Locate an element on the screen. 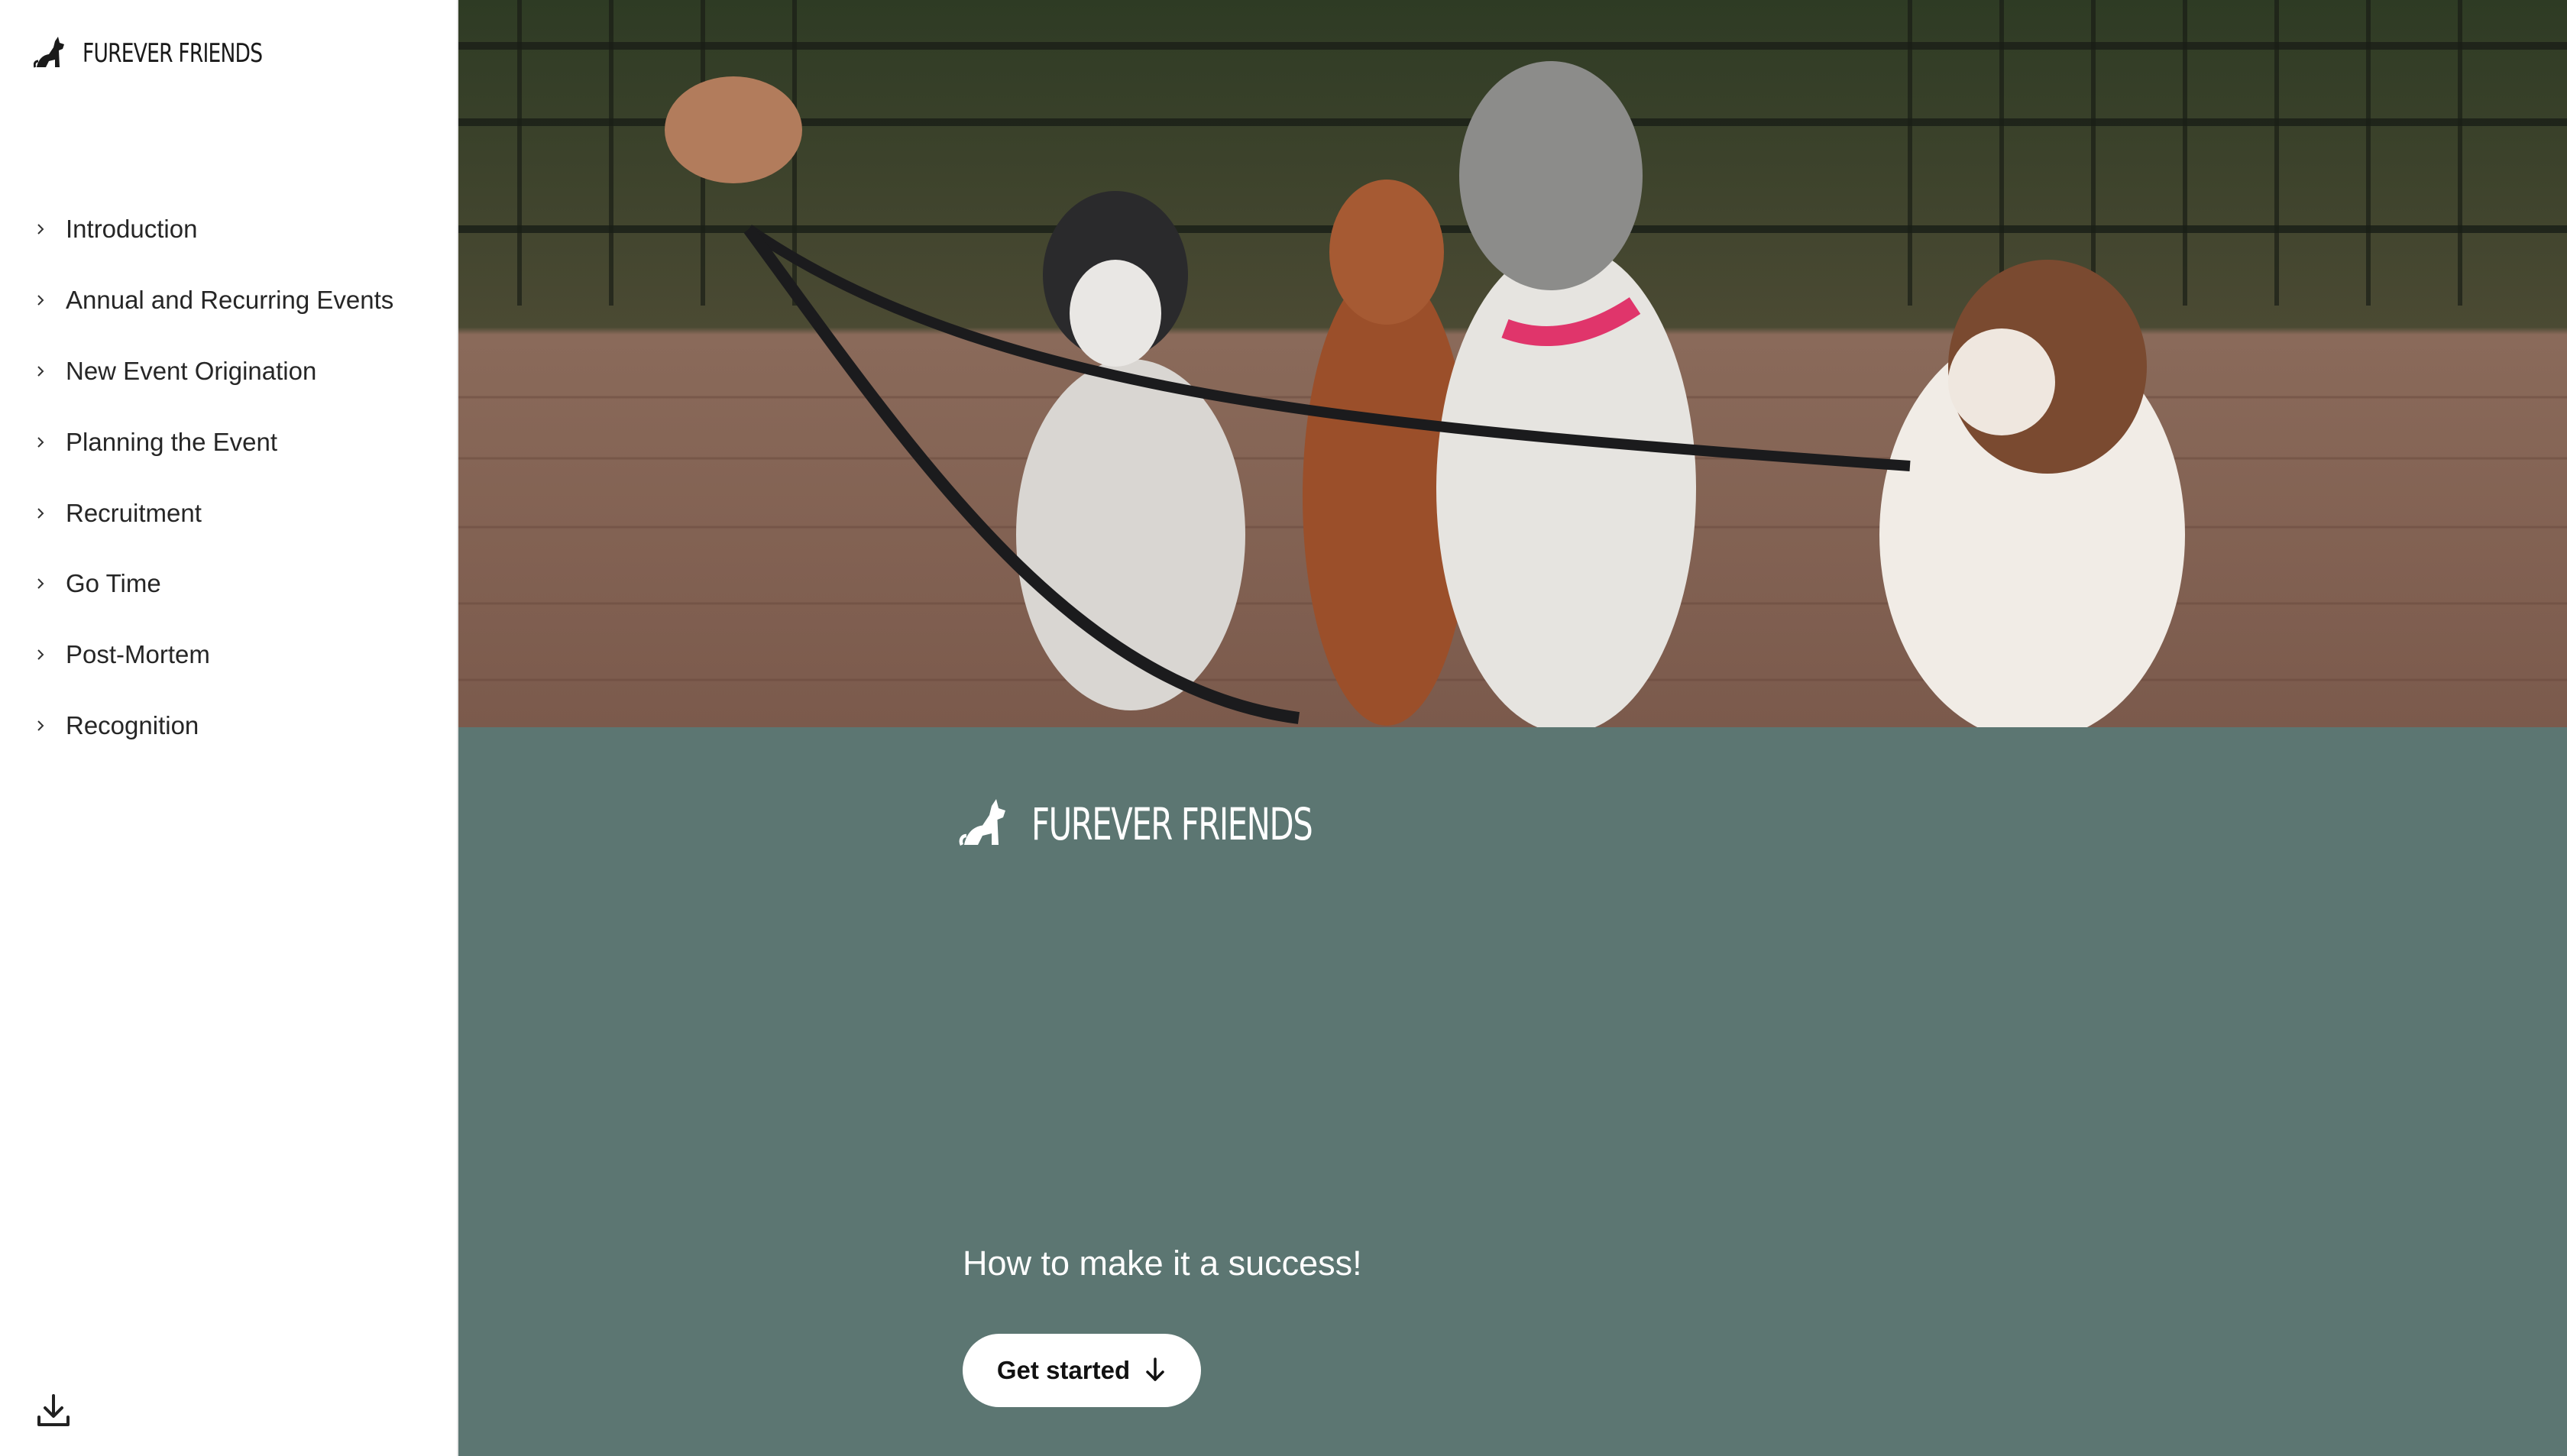  sidebar-item-label: Planning the Event is located at coordinates (172, 442).